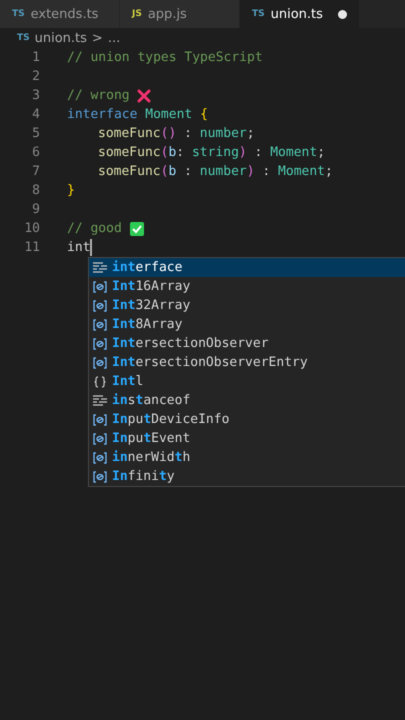 The image size is (405, 720). Describe the element at coordinates (247, 457) in the screenshot. I see `suggestion-item: innerWidth` at that location.